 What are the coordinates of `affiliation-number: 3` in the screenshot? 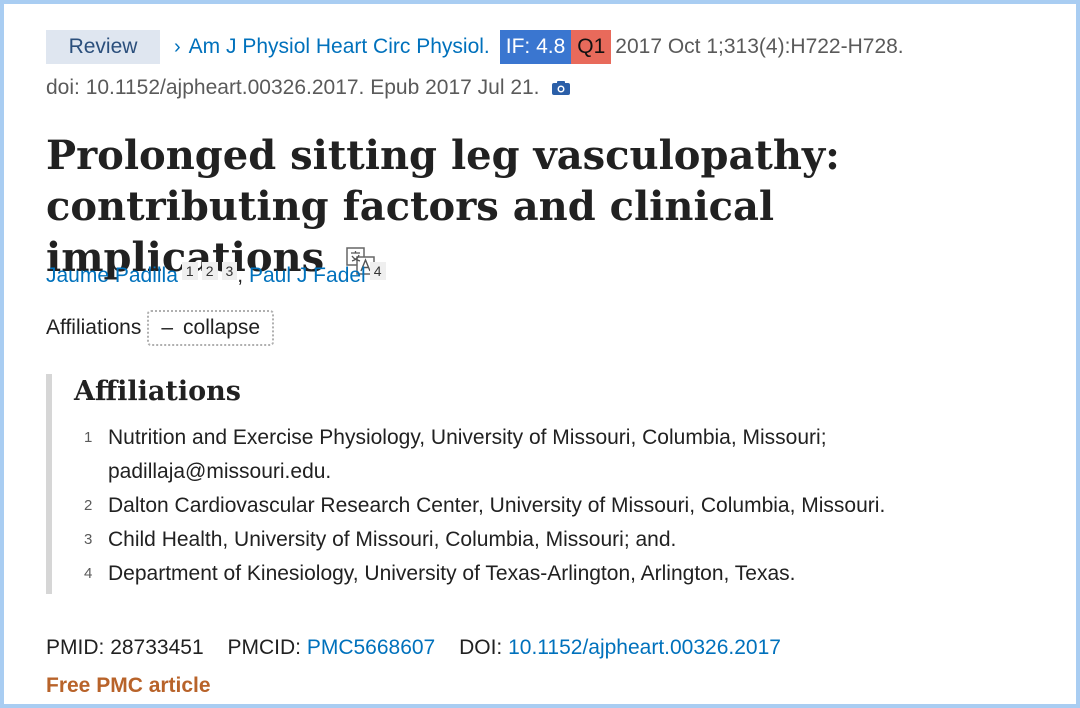 It's located at (88, 539).